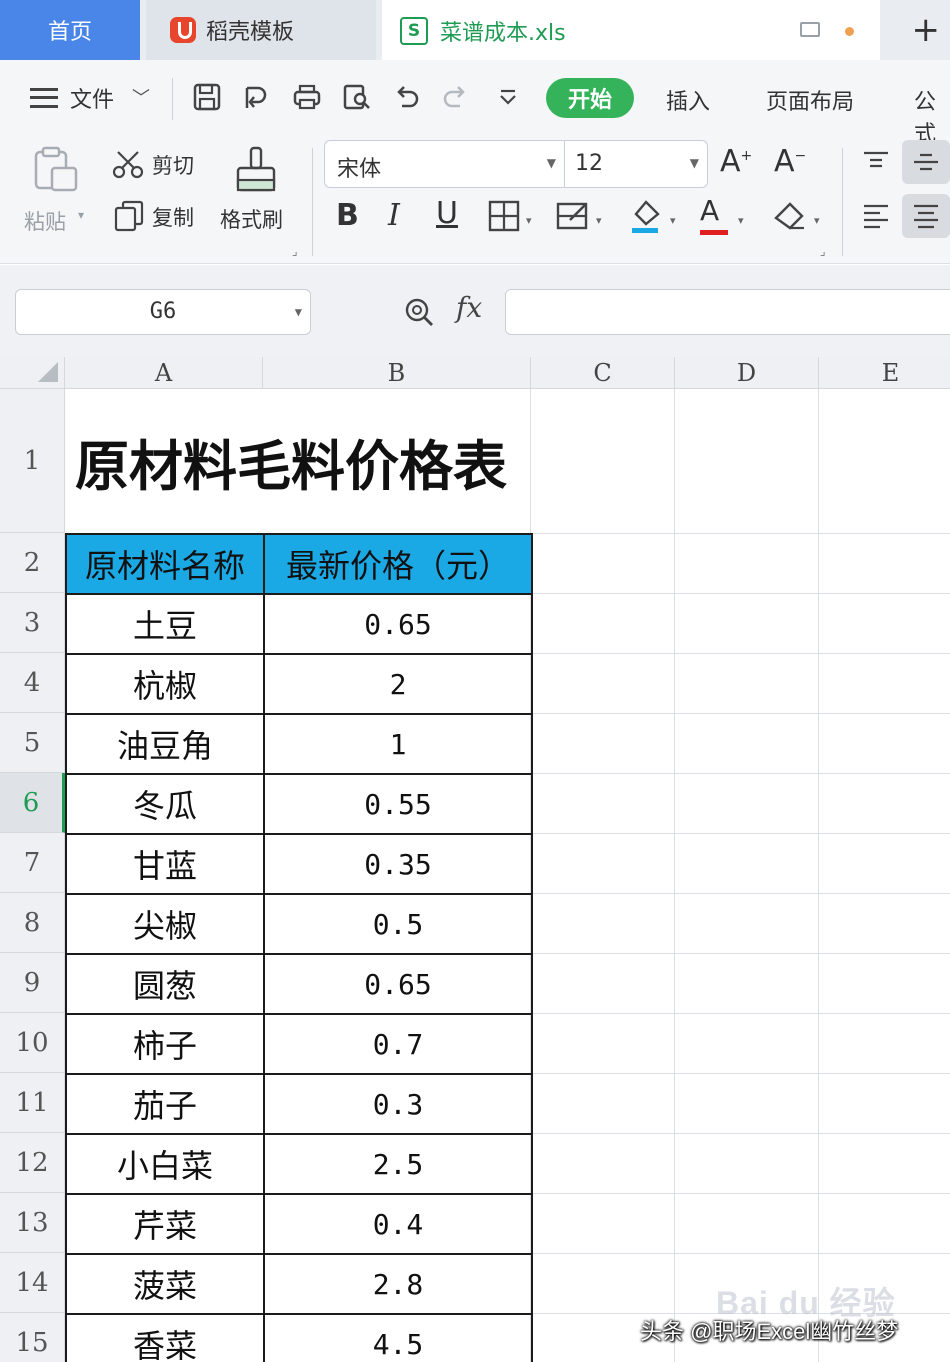 The image size is (950, 1362). Describe the element at coordinates (165, 864) in the screenshot. I see `material-name-cell: 甘蓝` at that location.